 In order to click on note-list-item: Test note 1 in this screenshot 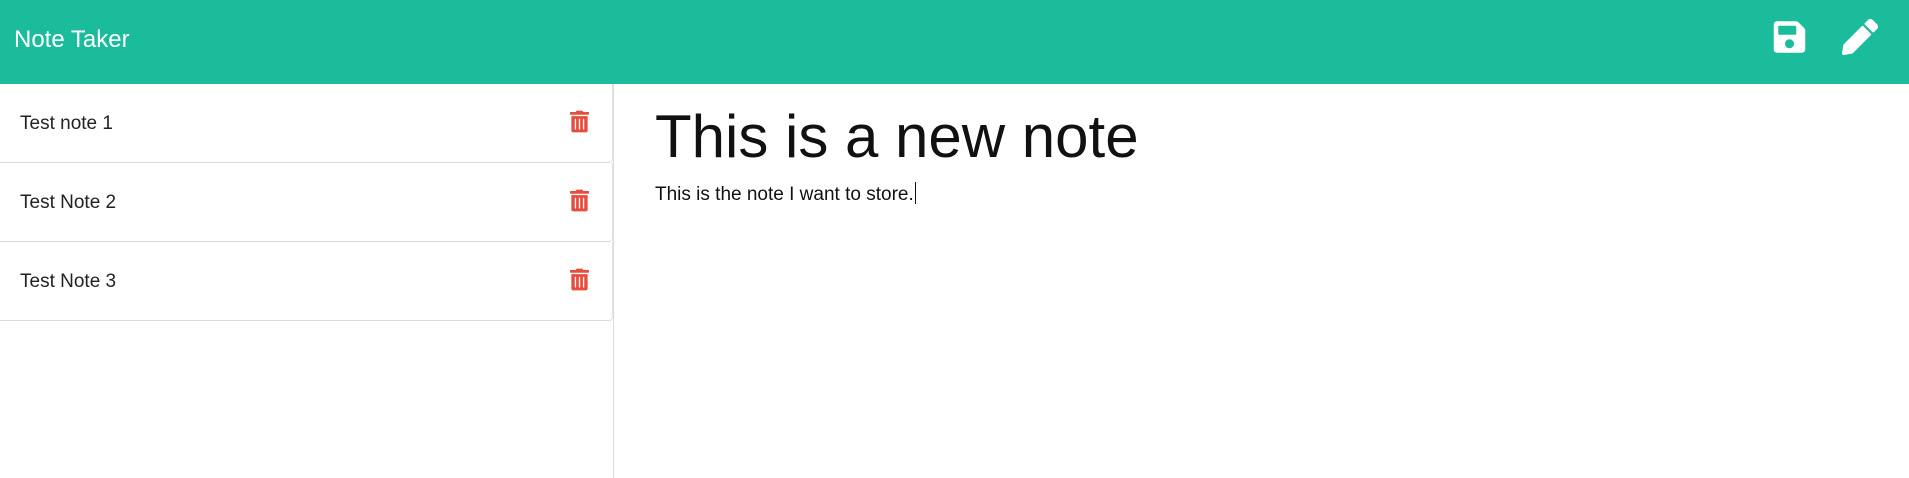, I will do `click(306, 123)`.